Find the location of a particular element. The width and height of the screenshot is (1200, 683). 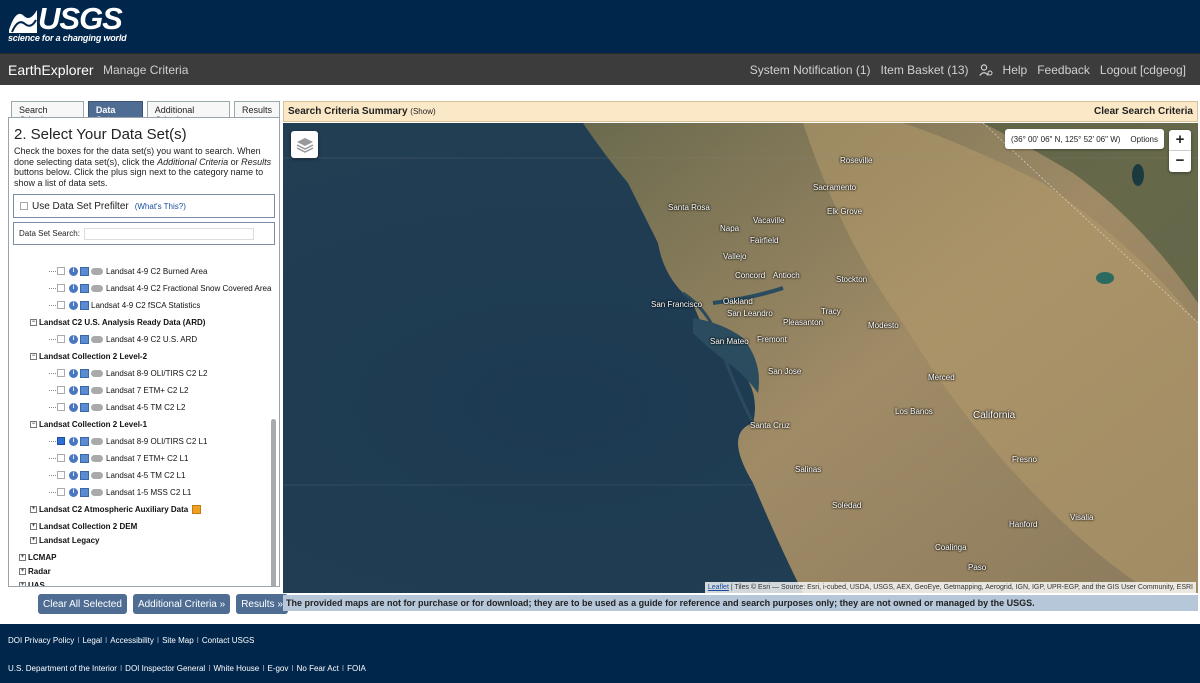

footer-link: Accessibility is located at coordinates (132, 640).